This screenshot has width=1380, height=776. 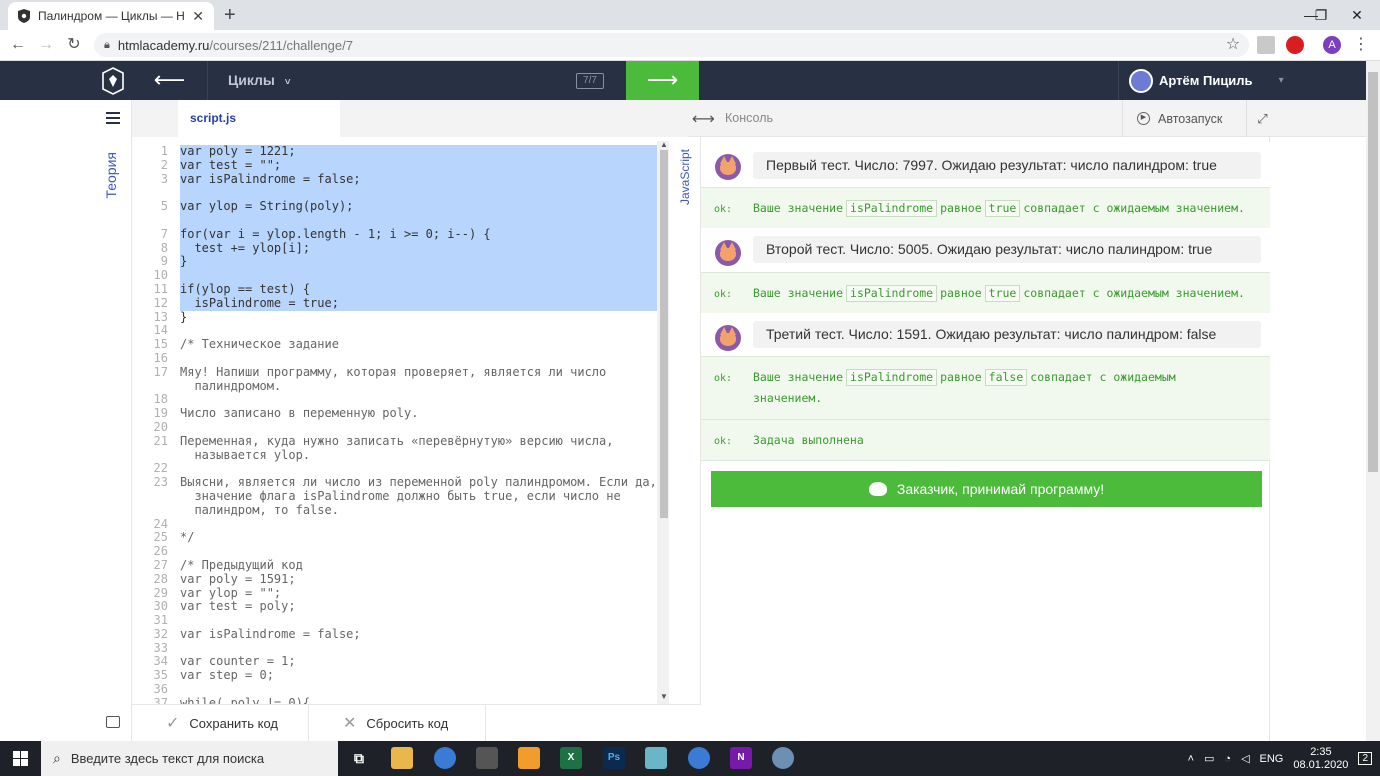 I want to click on extension-pdf-icon, so click(x=1266, y=45).